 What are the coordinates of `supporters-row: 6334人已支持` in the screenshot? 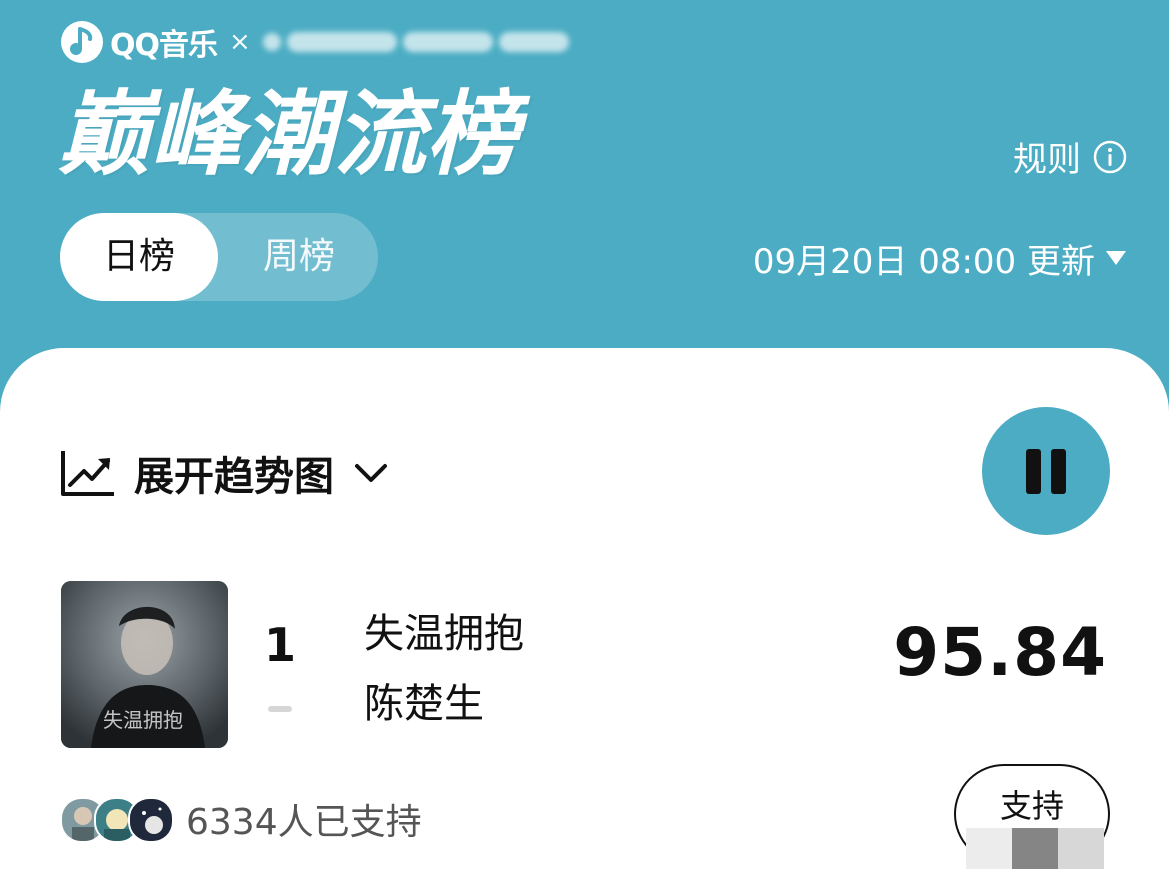 It's located at (241, 820).